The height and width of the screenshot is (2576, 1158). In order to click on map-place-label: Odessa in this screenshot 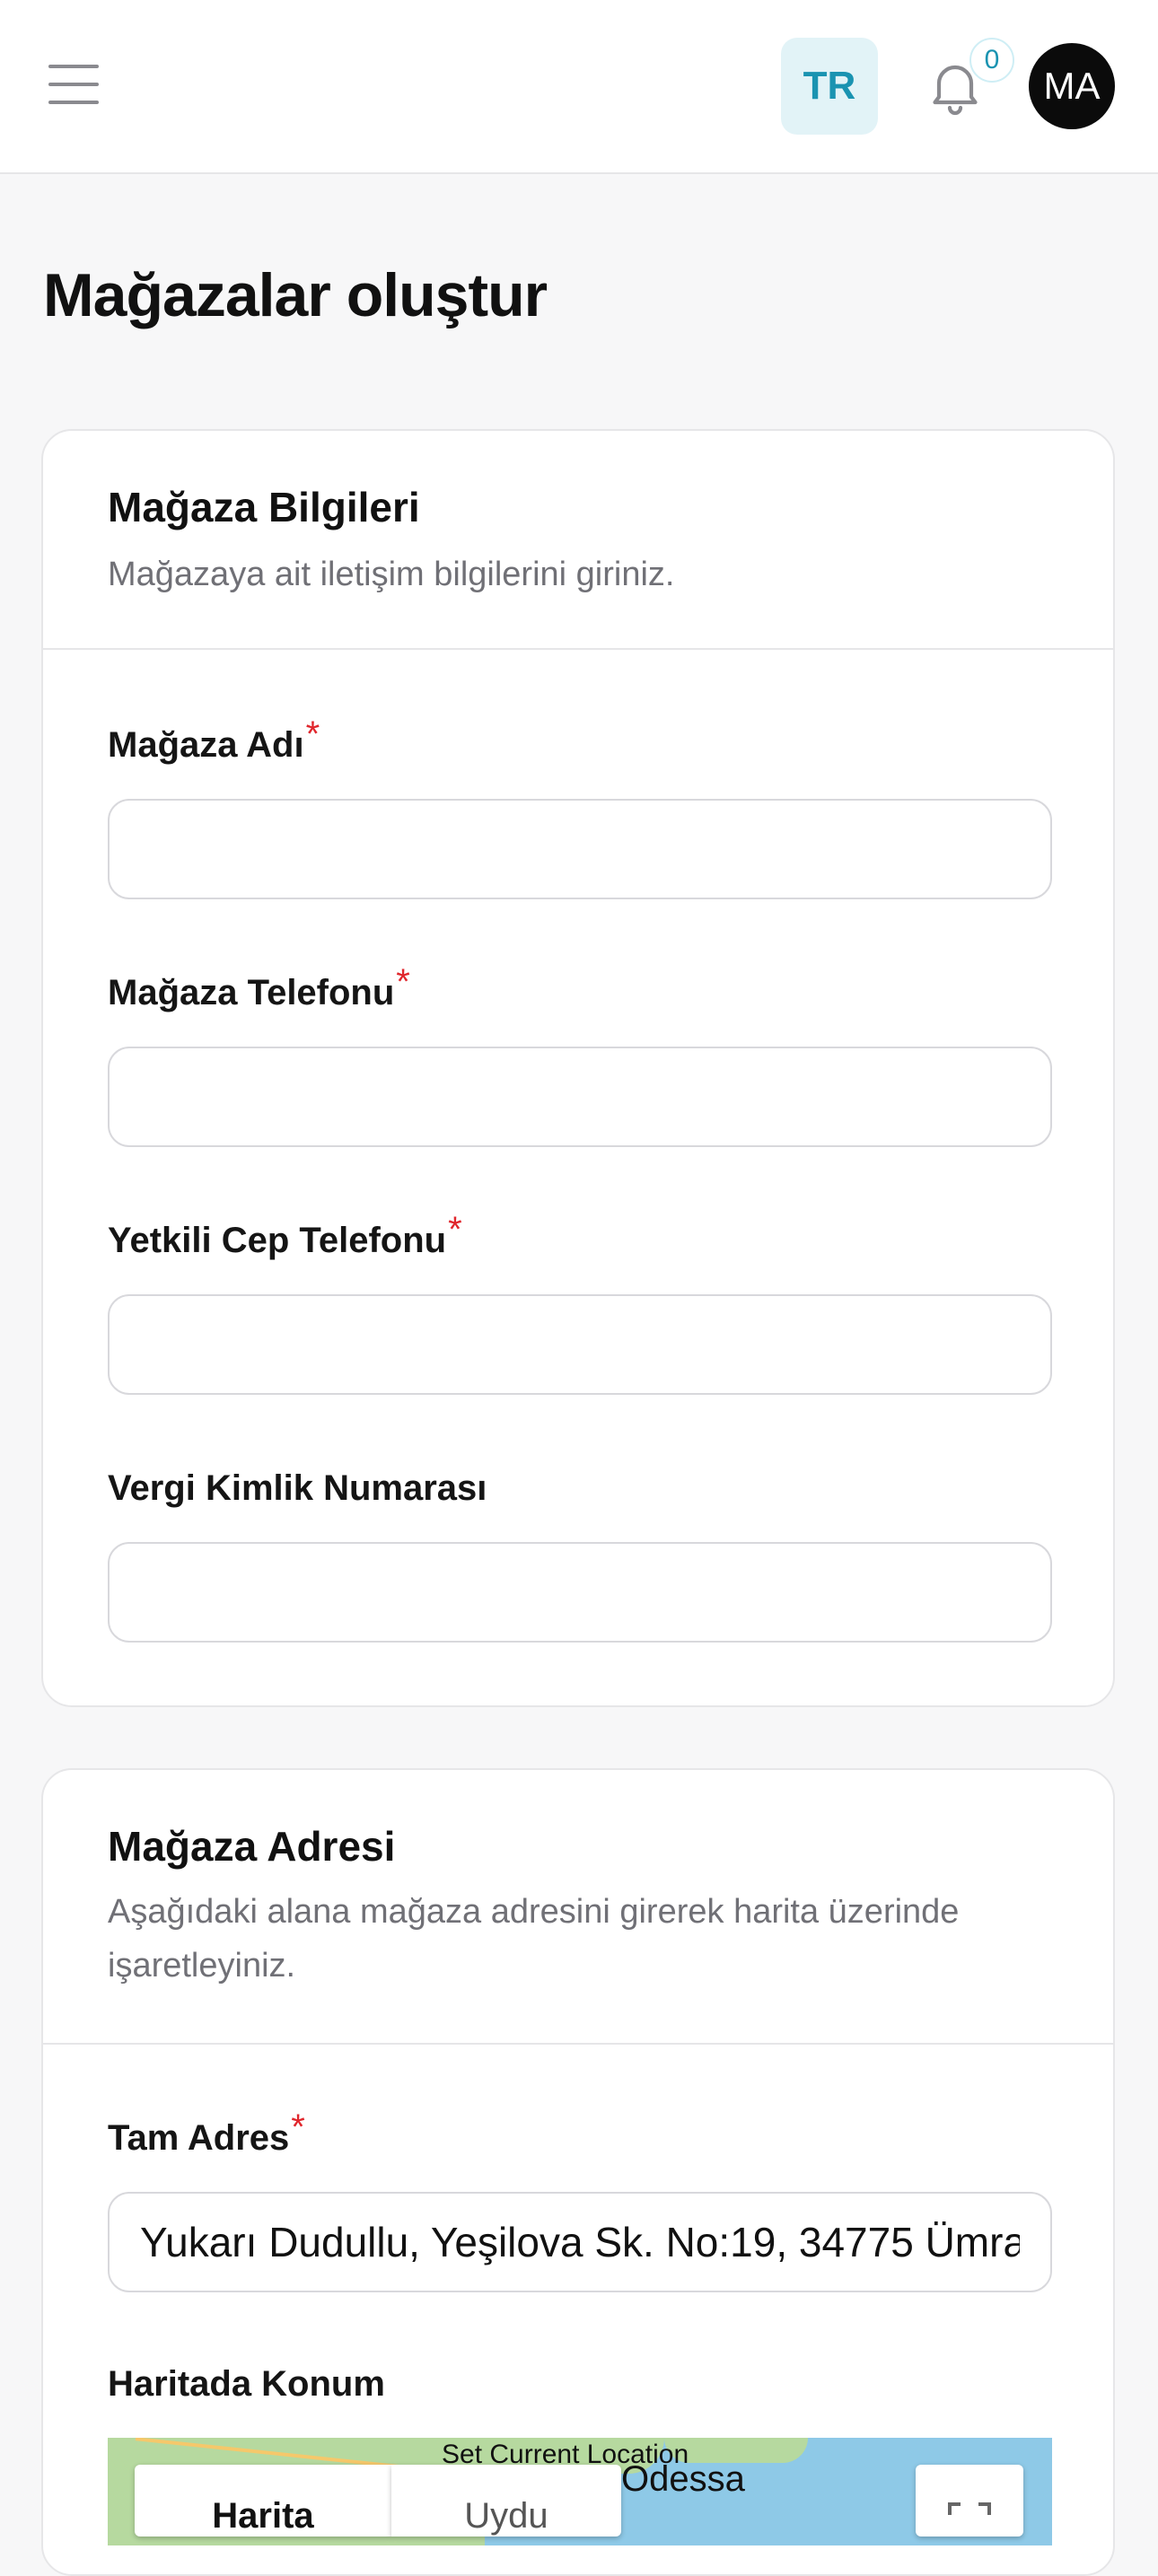, I will do `click(683, 2479)`.